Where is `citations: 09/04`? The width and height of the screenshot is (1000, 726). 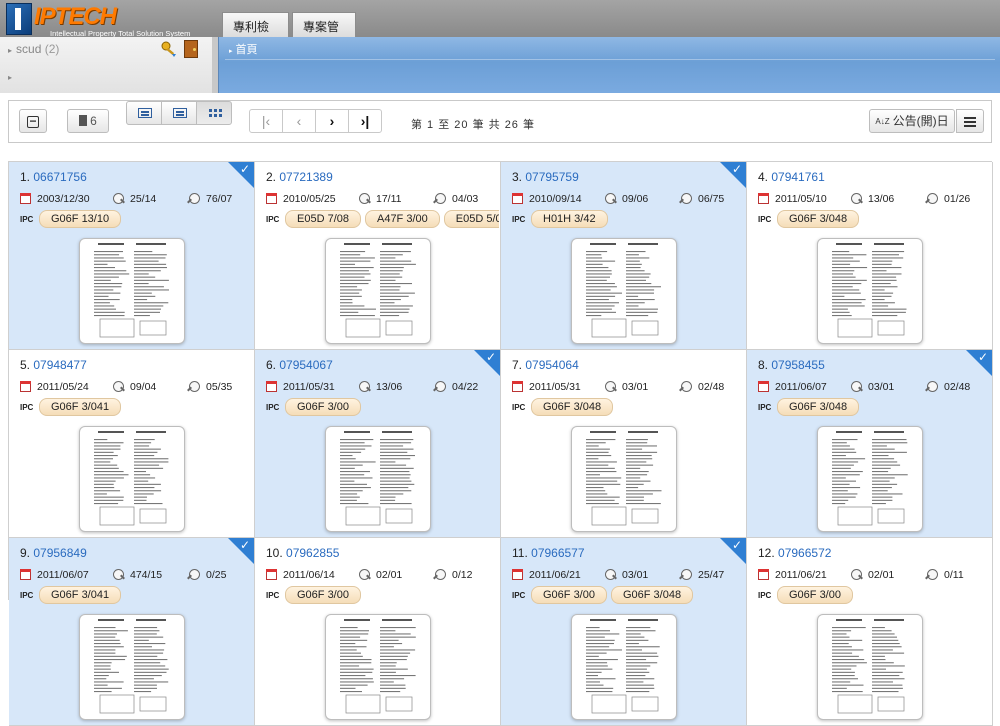 citations: 09/04 is located at coordinates (134, 387).